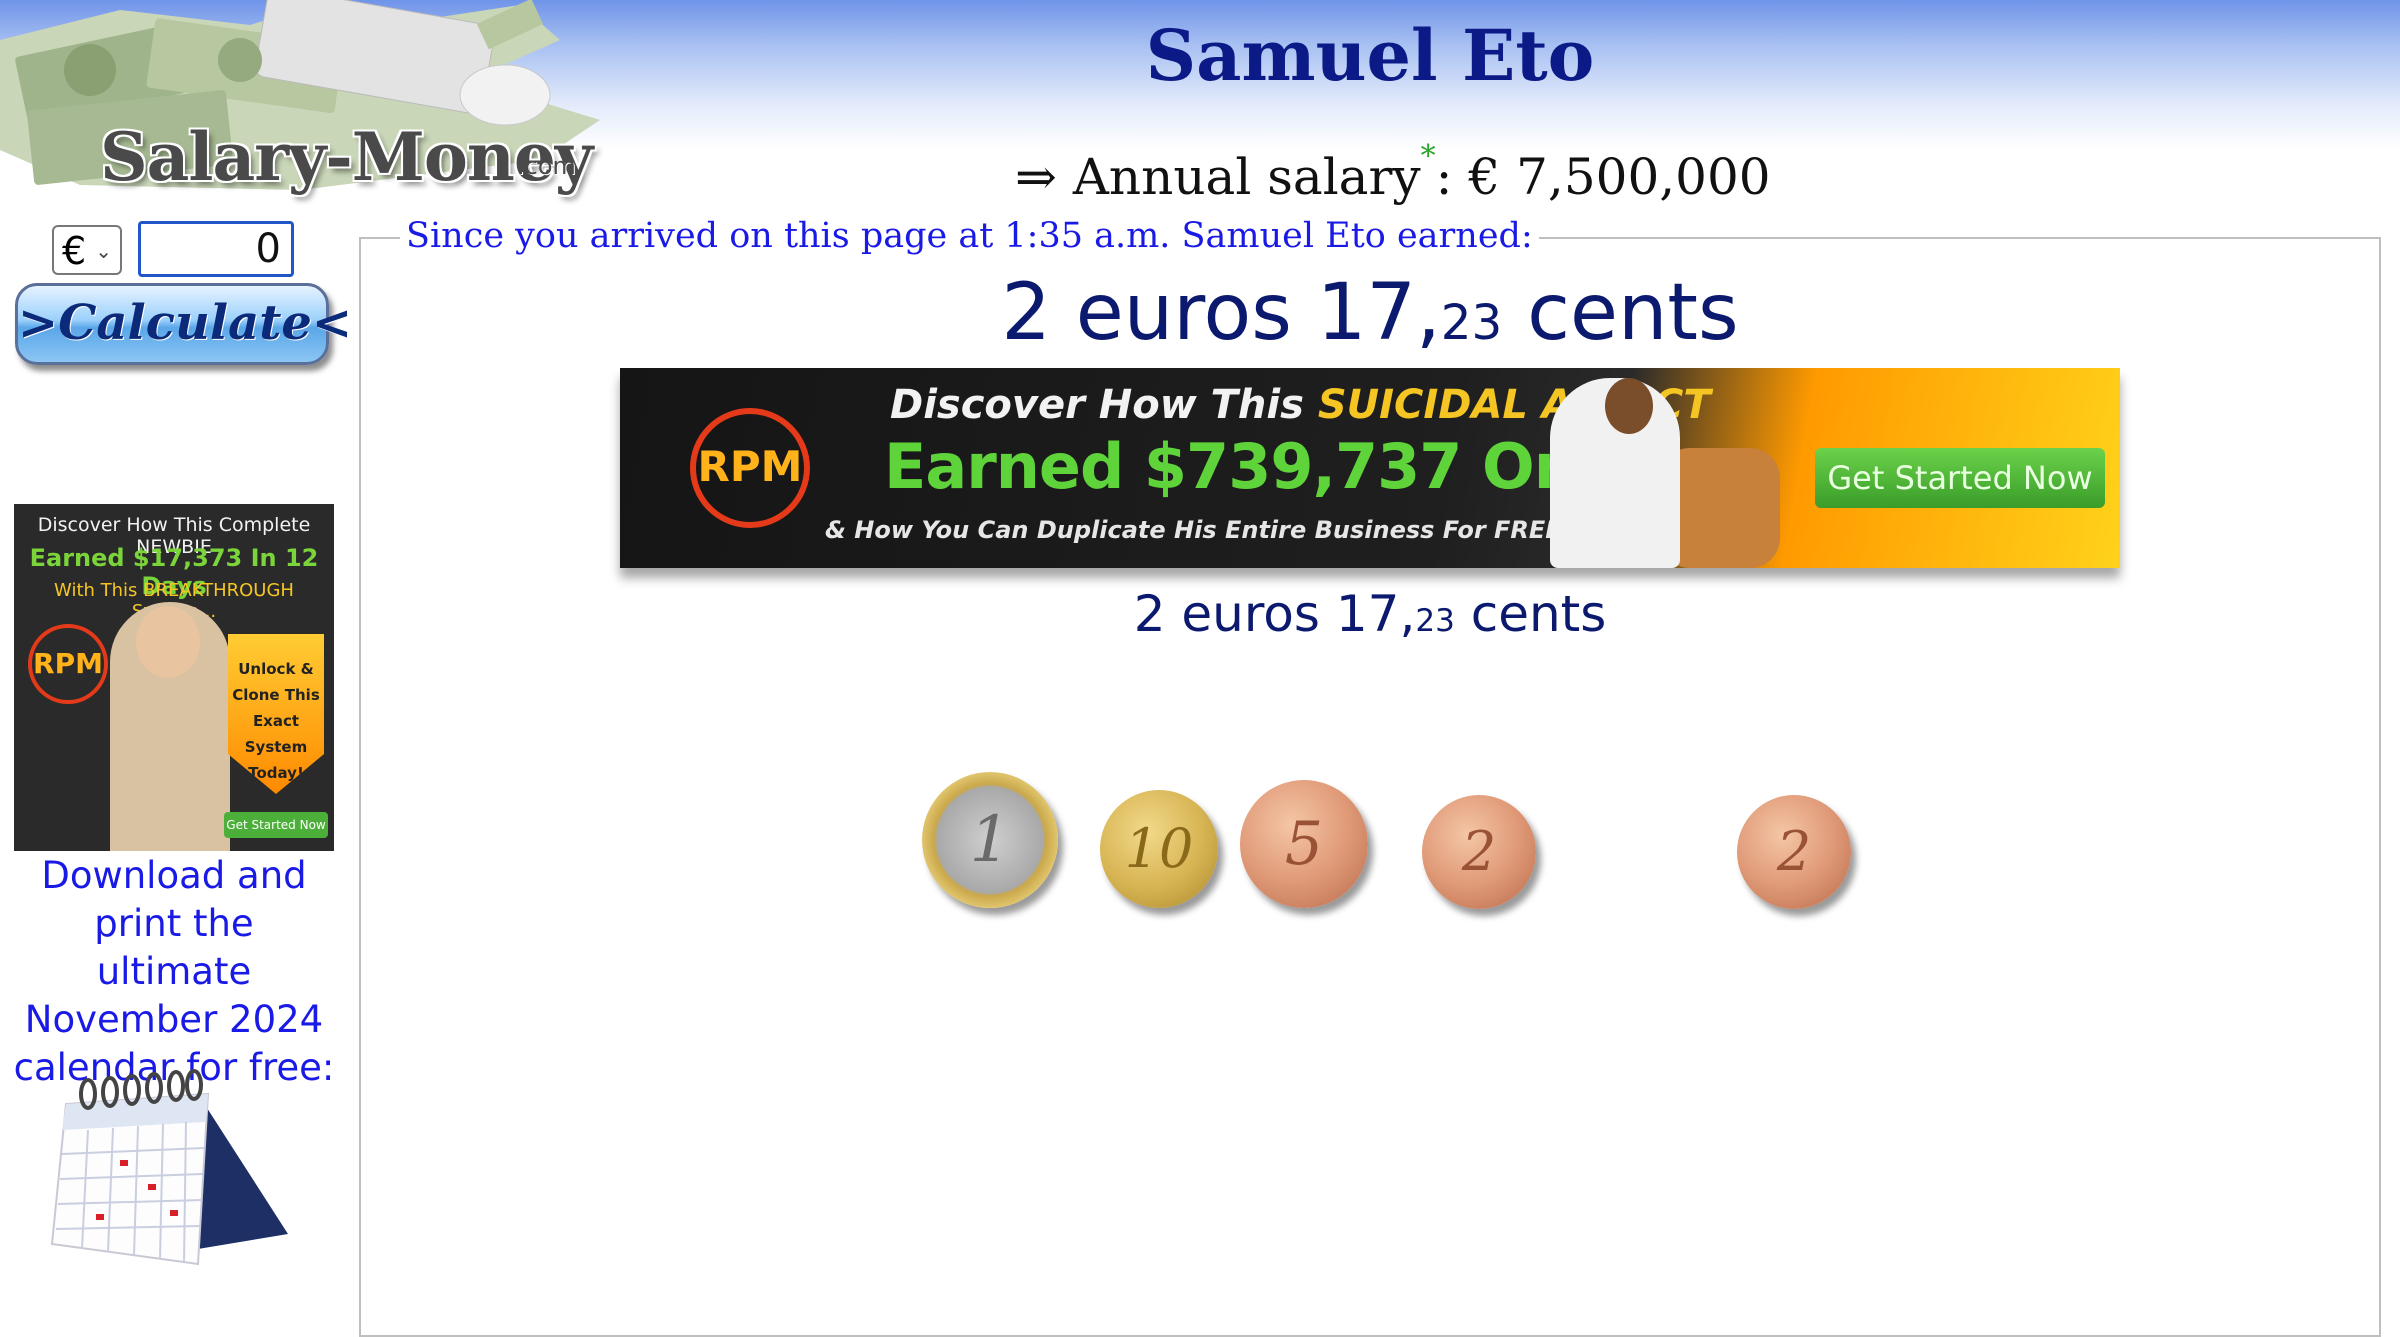  I want to click on currency-selected-value: €, so click(74, 251).